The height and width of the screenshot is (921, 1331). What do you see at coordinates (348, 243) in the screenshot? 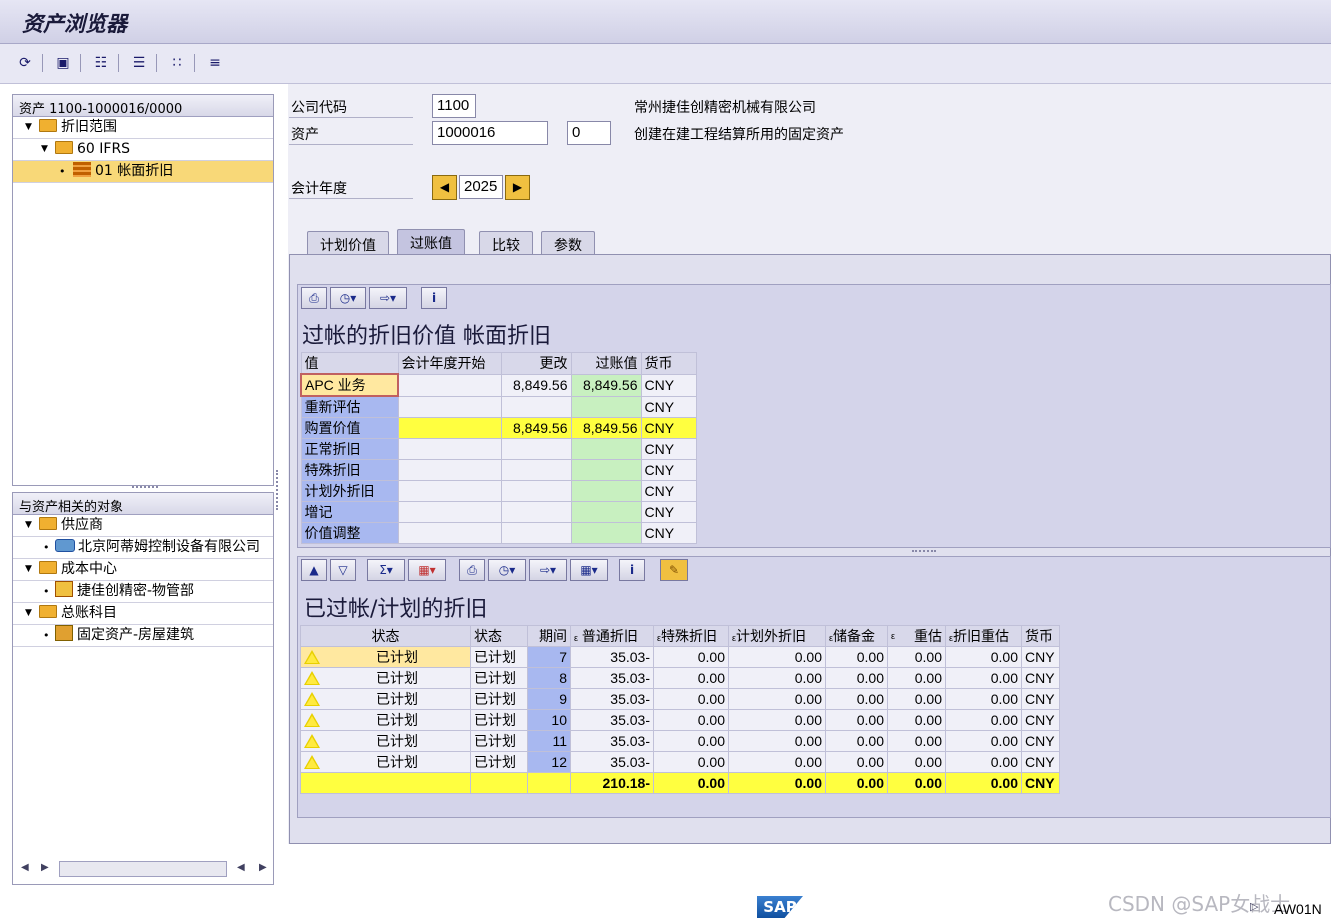
I see `tab-planned-values: 计划价值` at bounding box center [348, 243].